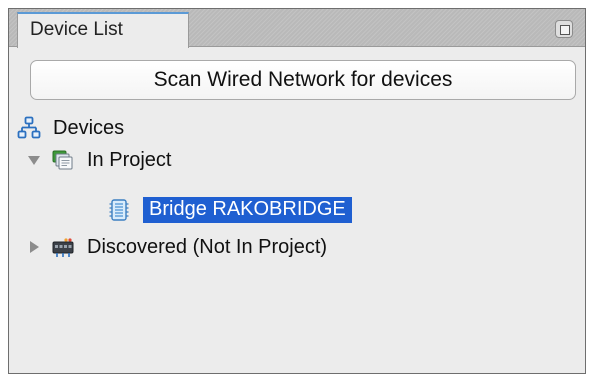  What do you see at coordinates (76, 29) in the screenshot?
I see `tab-device-list-label: Device List` at bounding box center [76, 29].